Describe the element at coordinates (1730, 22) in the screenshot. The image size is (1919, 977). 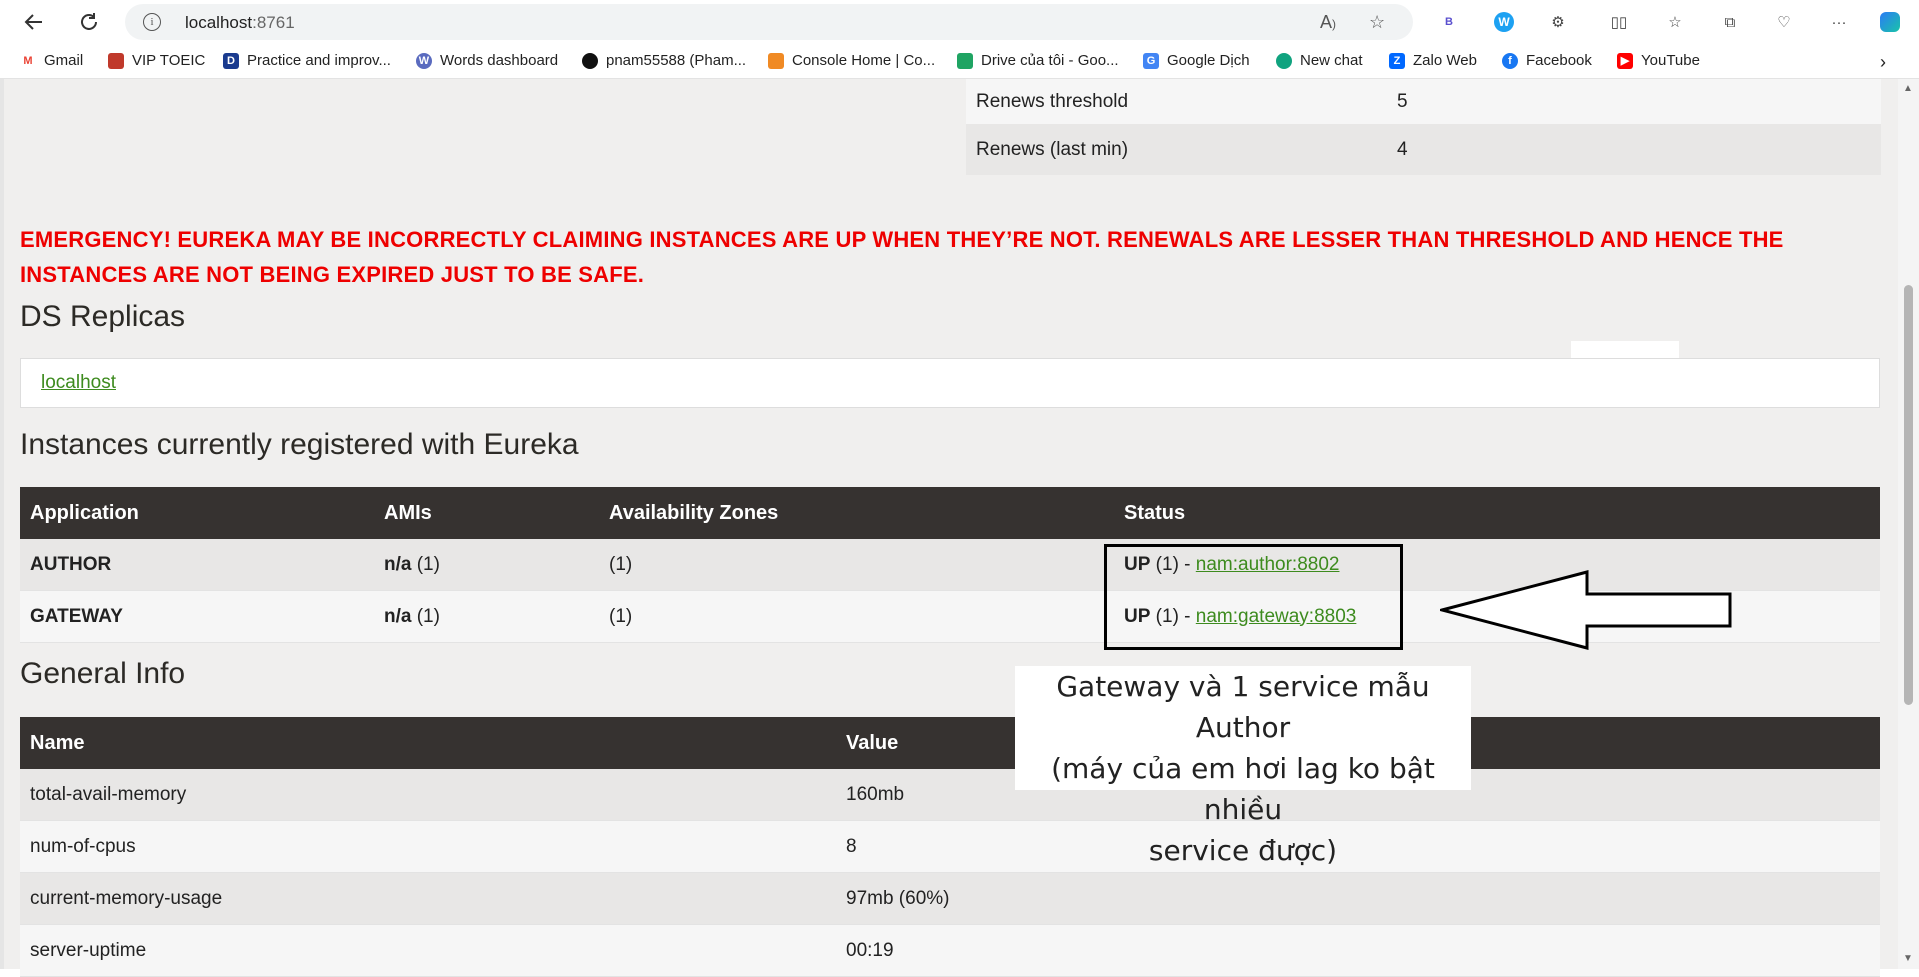
I see `collections-icon: ⧉` at that location.